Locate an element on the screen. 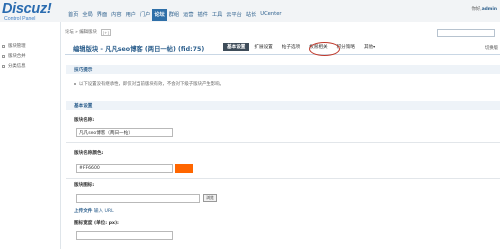 The image size is (500, 249). forum-color-field: #FF6600 is located at coordinates (124, 168).